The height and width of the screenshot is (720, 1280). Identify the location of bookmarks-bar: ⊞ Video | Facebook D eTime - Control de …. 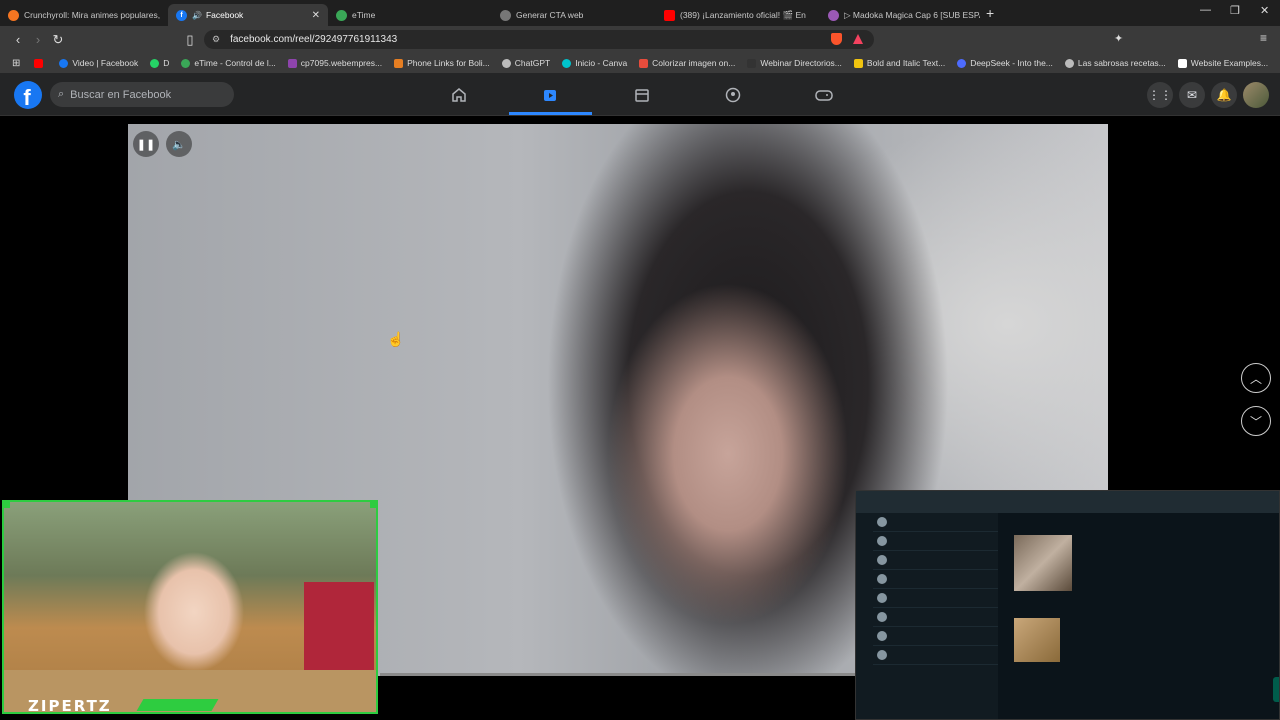
(640, 63).